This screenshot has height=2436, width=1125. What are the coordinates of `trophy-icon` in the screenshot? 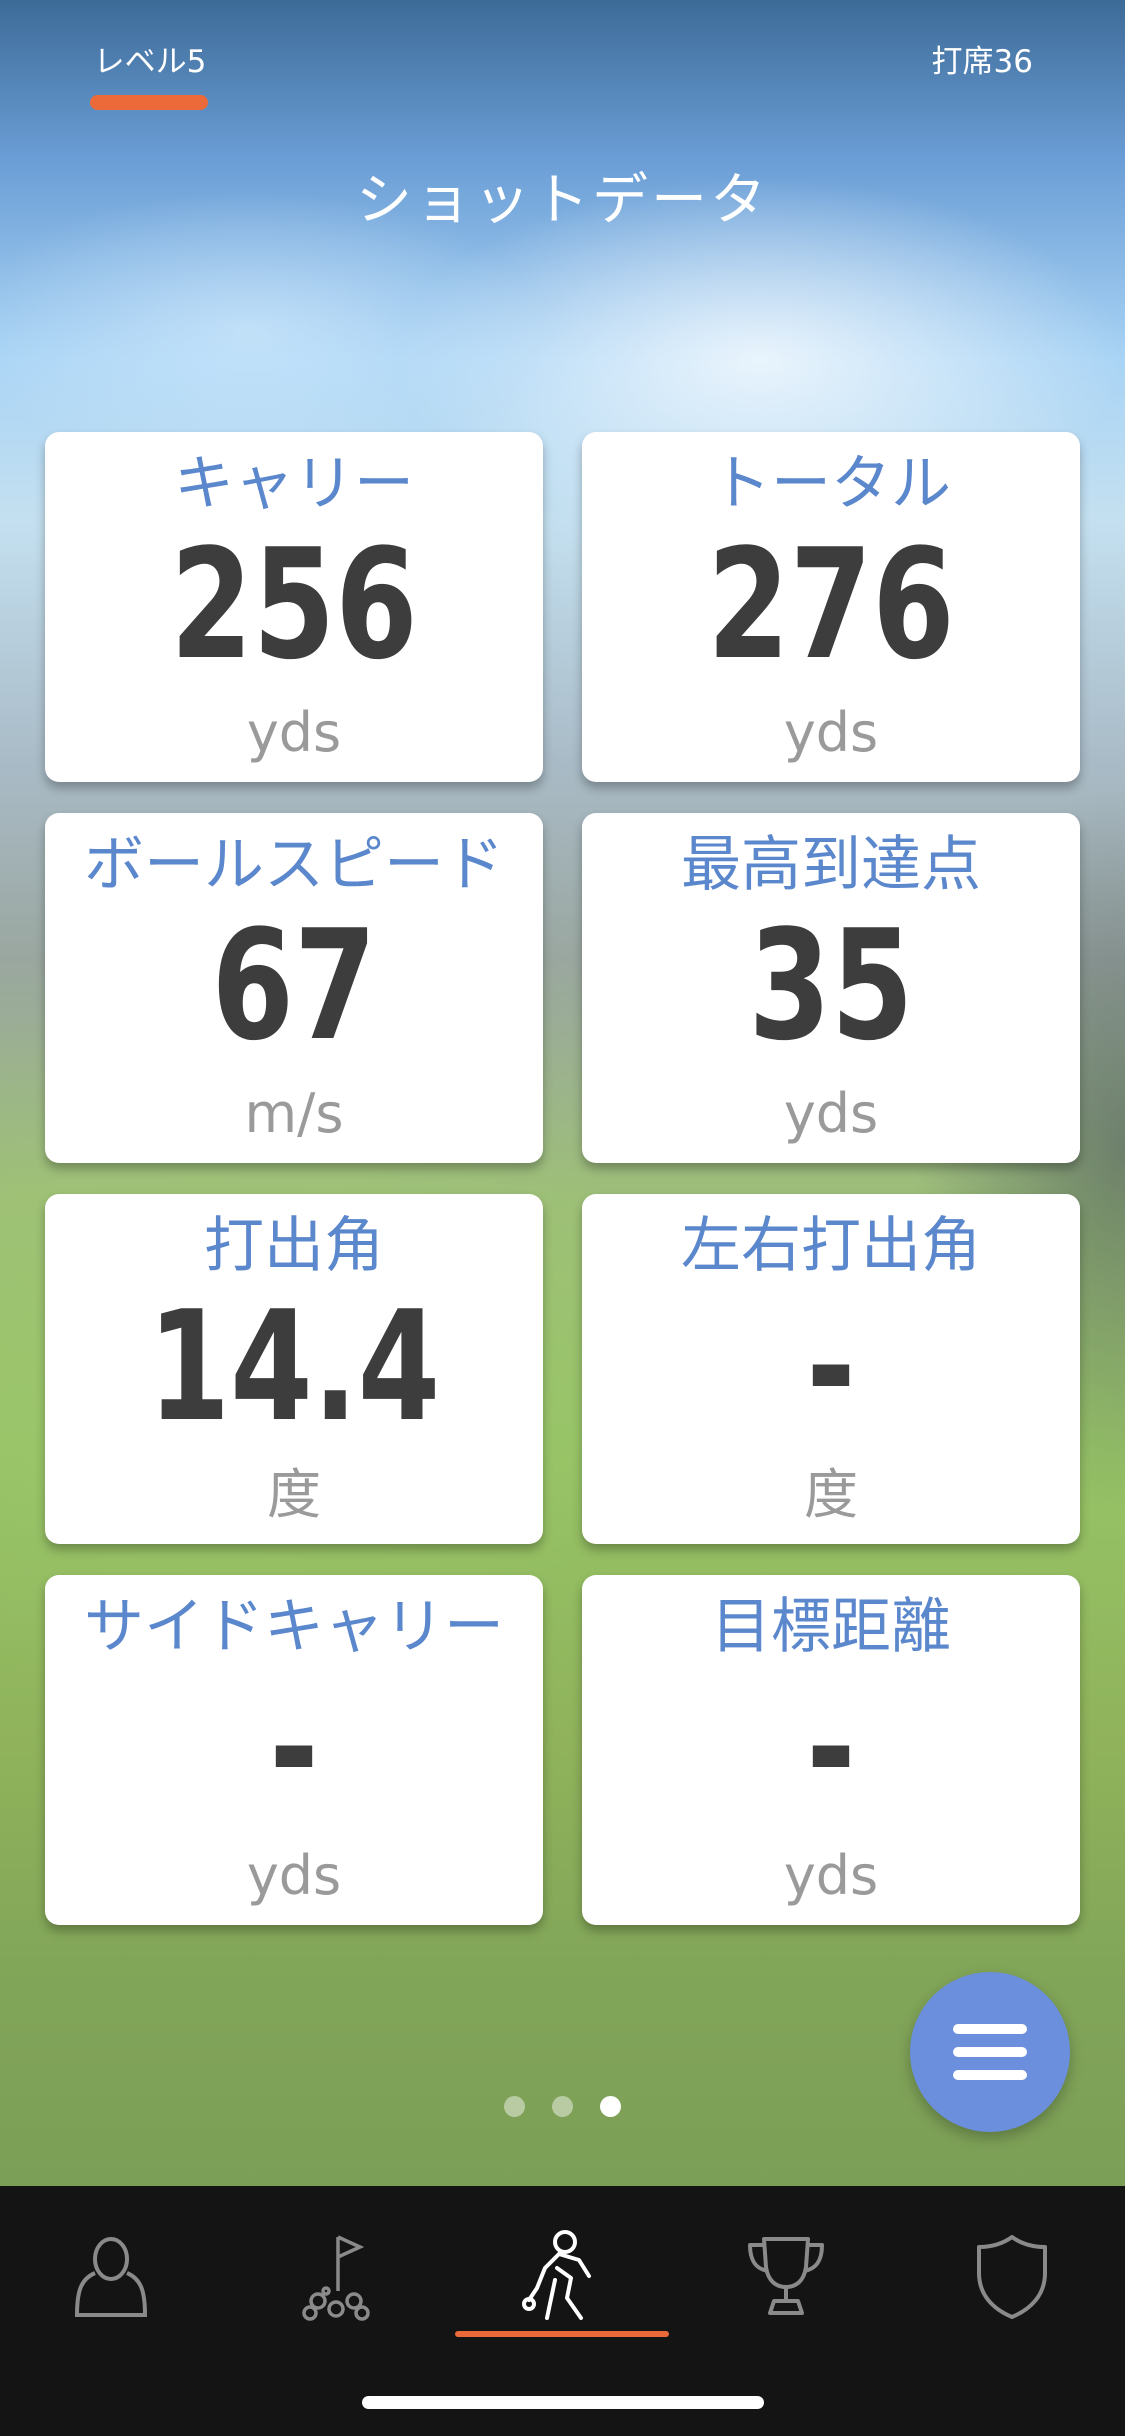 It's located at (786, 2276).